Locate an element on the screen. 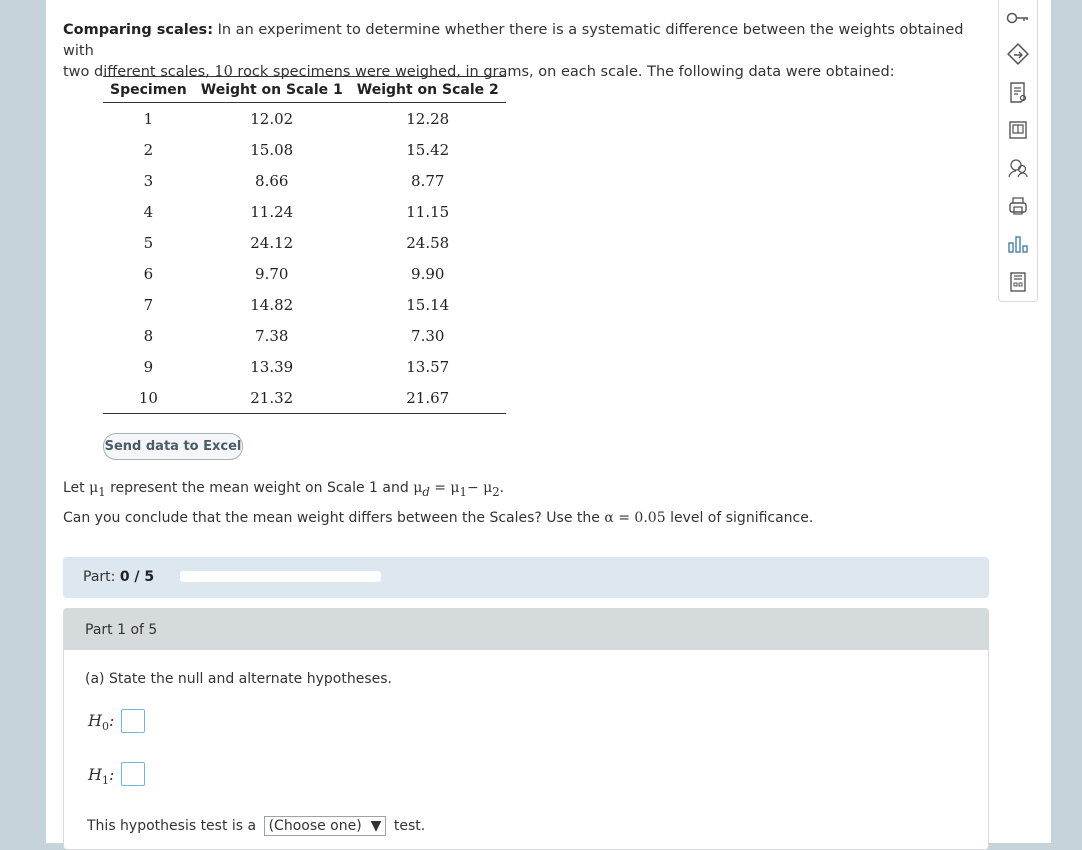 This screenshot has height=850, width=1082. select-value: (Choose one) is located at coordinates (315, 826).